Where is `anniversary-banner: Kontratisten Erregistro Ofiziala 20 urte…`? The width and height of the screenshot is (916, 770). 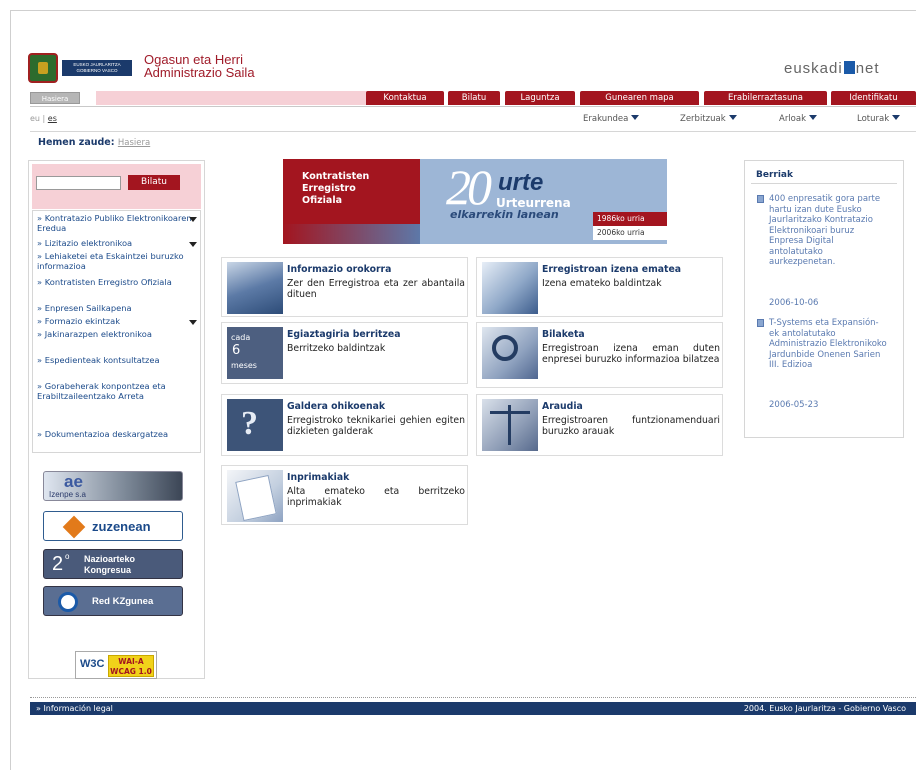 anniversary-banner: Kontratisten Erregistro Ofiziala 20 urte… is located at coordinates (475, 201).